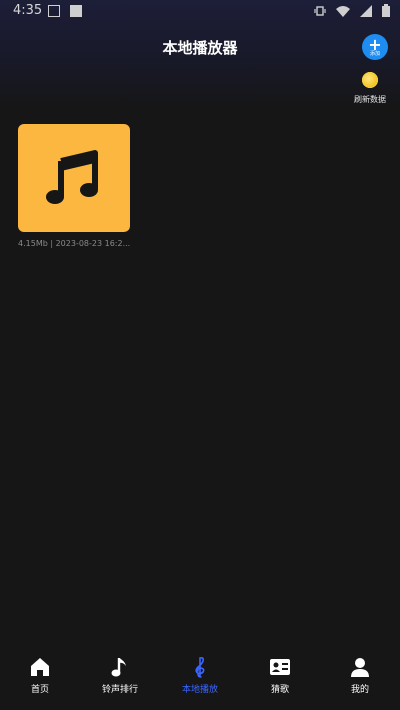 The width and height of the screenshot is (400, 710). I want to click on add-button: + 添加, so click(375, 47).